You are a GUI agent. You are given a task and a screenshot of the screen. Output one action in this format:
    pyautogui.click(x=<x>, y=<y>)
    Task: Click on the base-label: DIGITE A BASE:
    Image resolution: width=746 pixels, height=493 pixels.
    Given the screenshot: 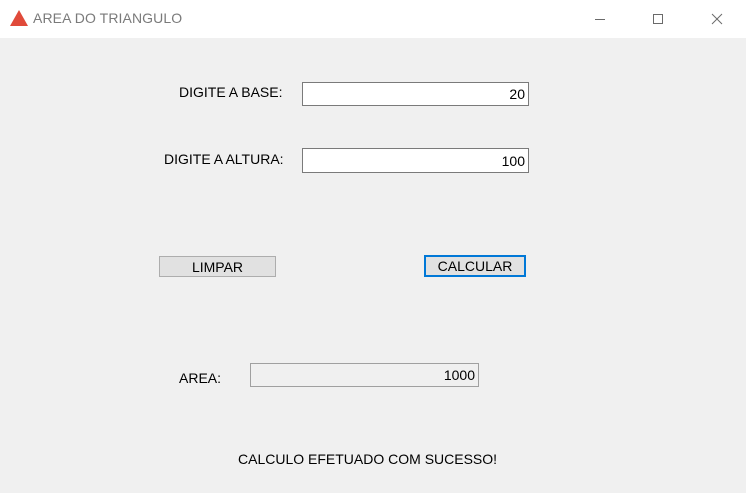 What is the action you would take?
    pyautogui.click(x=231, y=92)
    